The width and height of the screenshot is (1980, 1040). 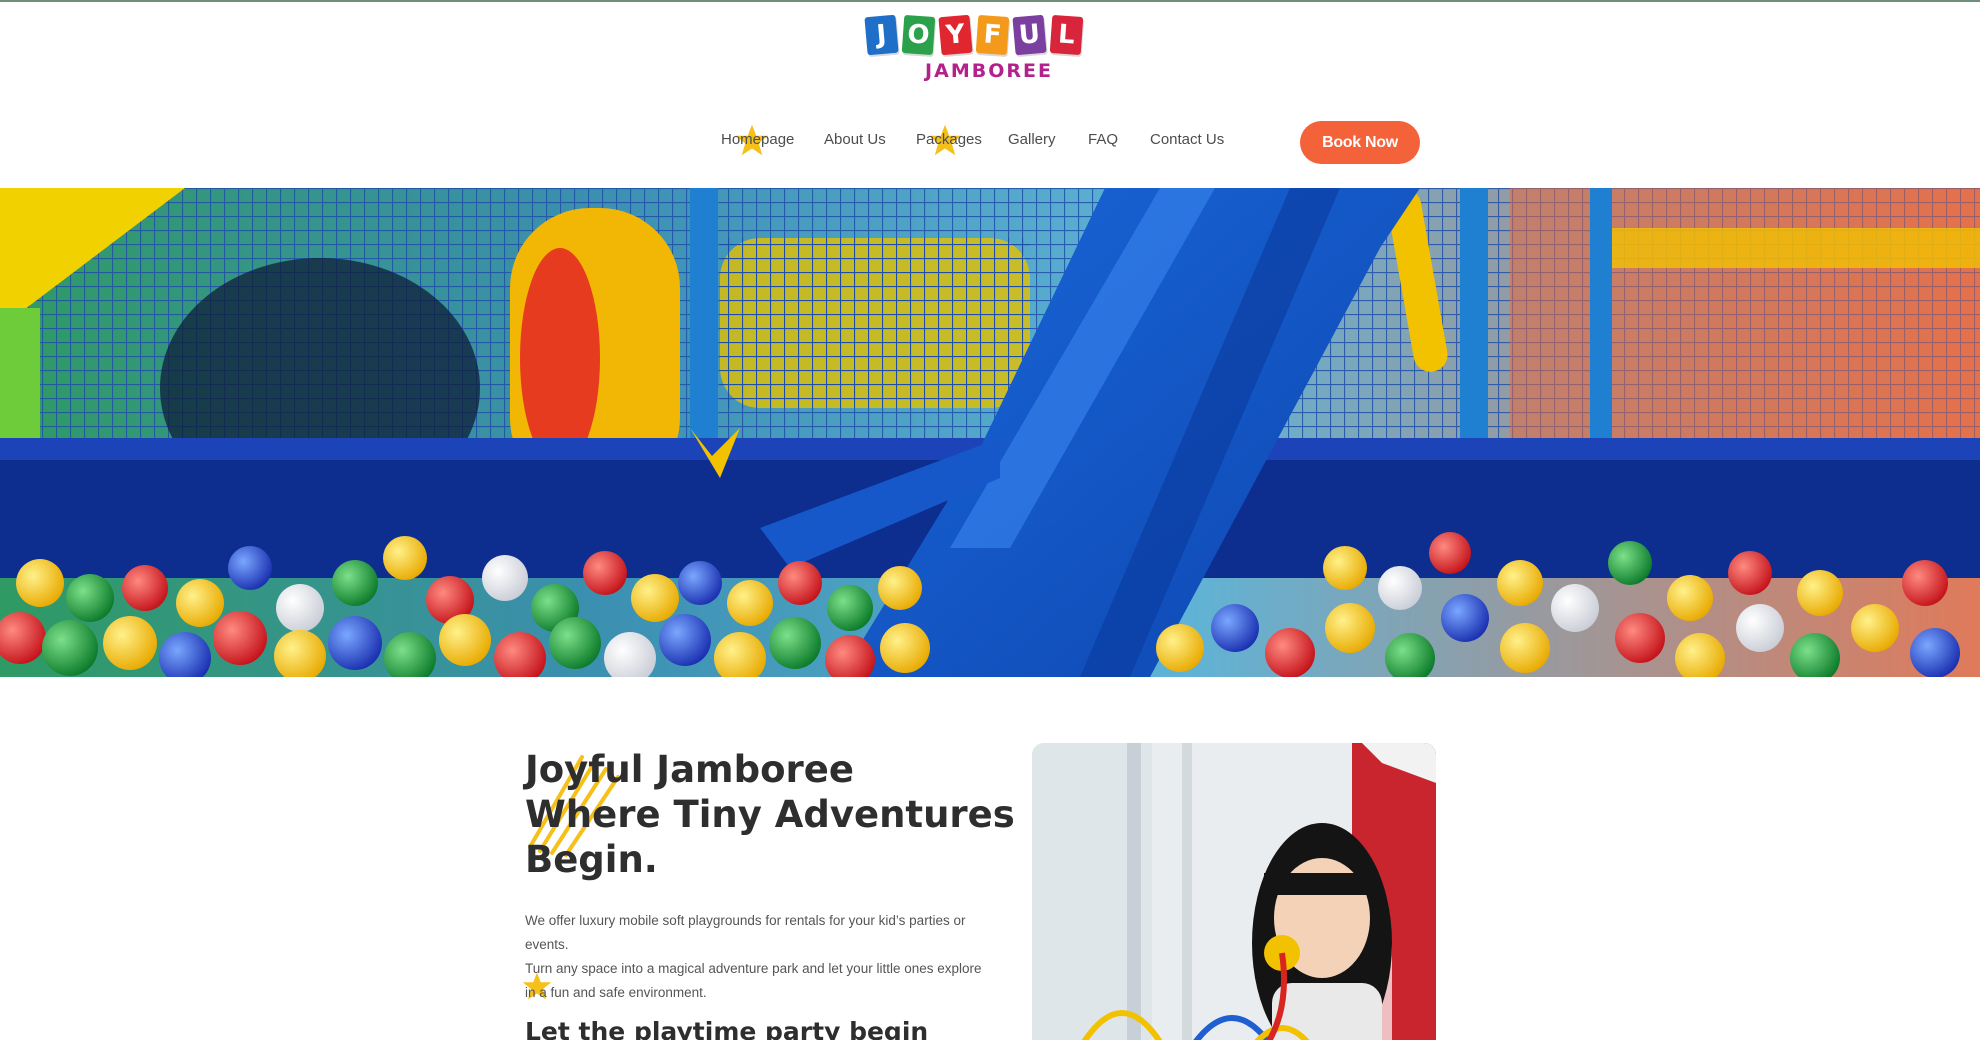 I want to click on book-now-button: Book Now, so click(x=1360, y=142).